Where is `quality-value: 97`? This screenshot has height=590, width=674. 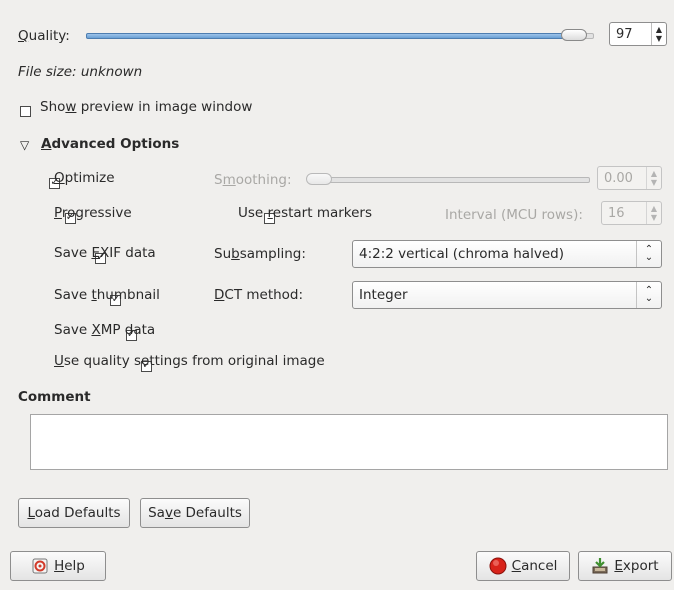 quality-value: 97 is located at coordinates (630, 34).